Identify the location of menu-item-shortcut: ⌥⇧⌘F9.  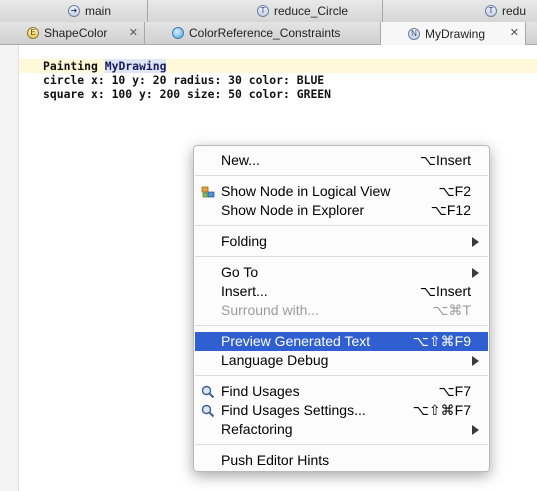
(441, 341).